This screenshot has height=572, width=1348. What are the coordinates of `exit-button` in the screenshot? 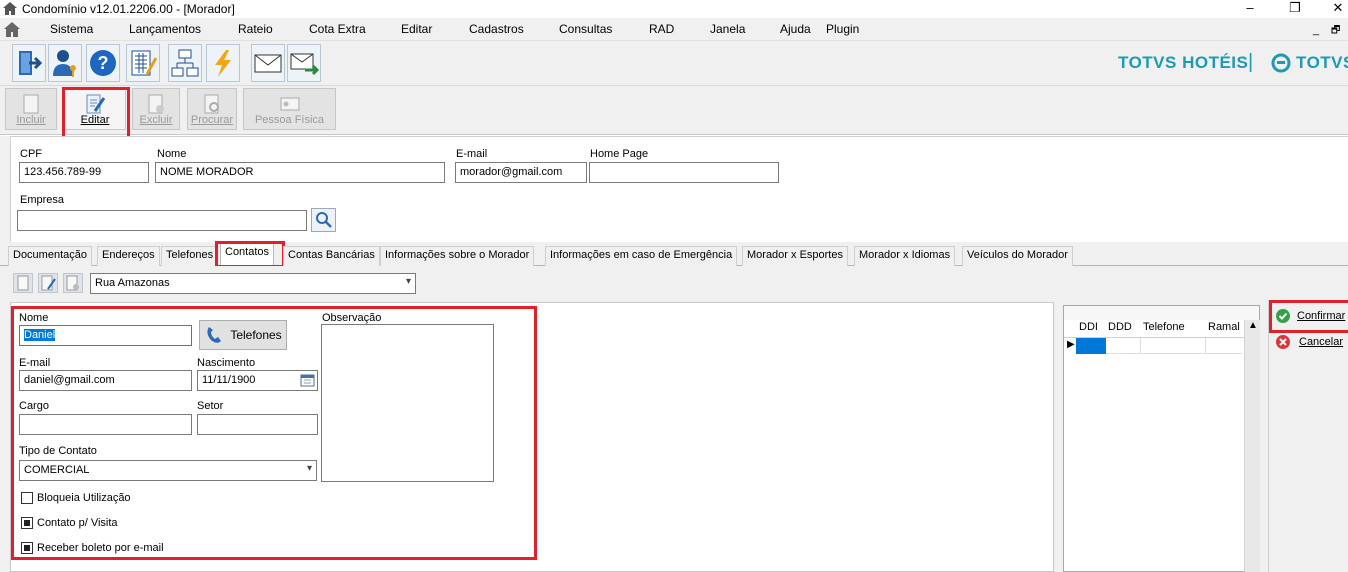 It's located at (29, 63).